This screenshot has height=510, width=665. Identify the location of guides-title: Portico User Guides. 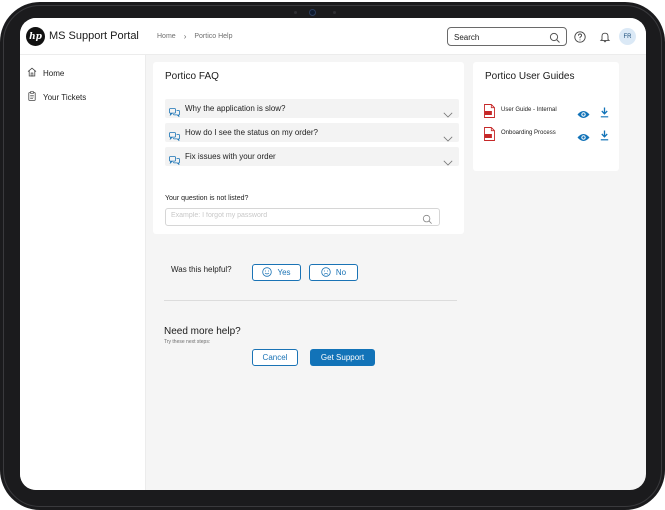
(530, 76).